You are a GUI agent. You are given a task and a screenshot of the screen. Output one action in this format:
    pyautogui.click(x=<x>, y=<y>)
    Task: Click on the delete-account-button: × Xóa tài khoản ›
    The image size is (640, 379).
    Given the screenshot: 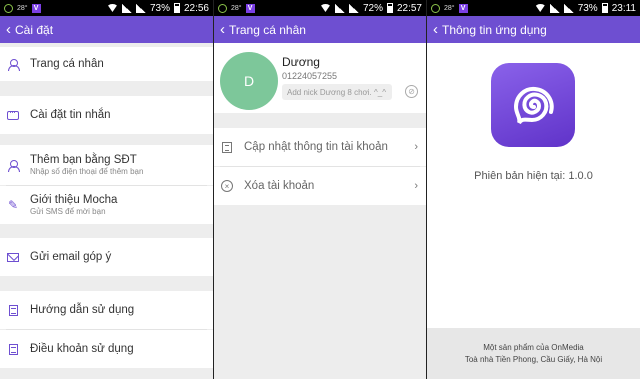 What is the action you would take?
    pyautogui.click(x=320, y=186)
    